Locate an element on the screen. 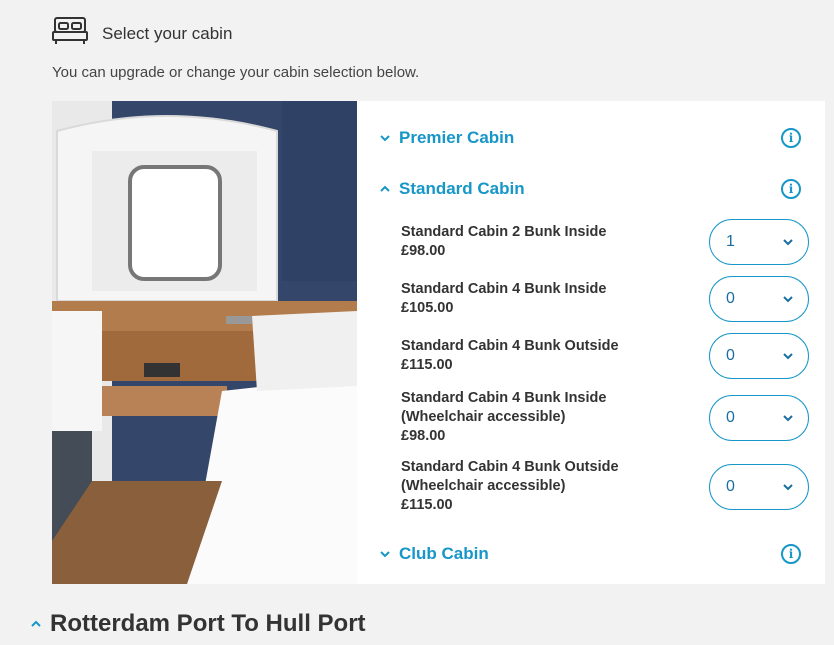  cabin-option: Standard Cabin 2 Bunk Inside £98.00 1 is located at coordinates (605, 242).